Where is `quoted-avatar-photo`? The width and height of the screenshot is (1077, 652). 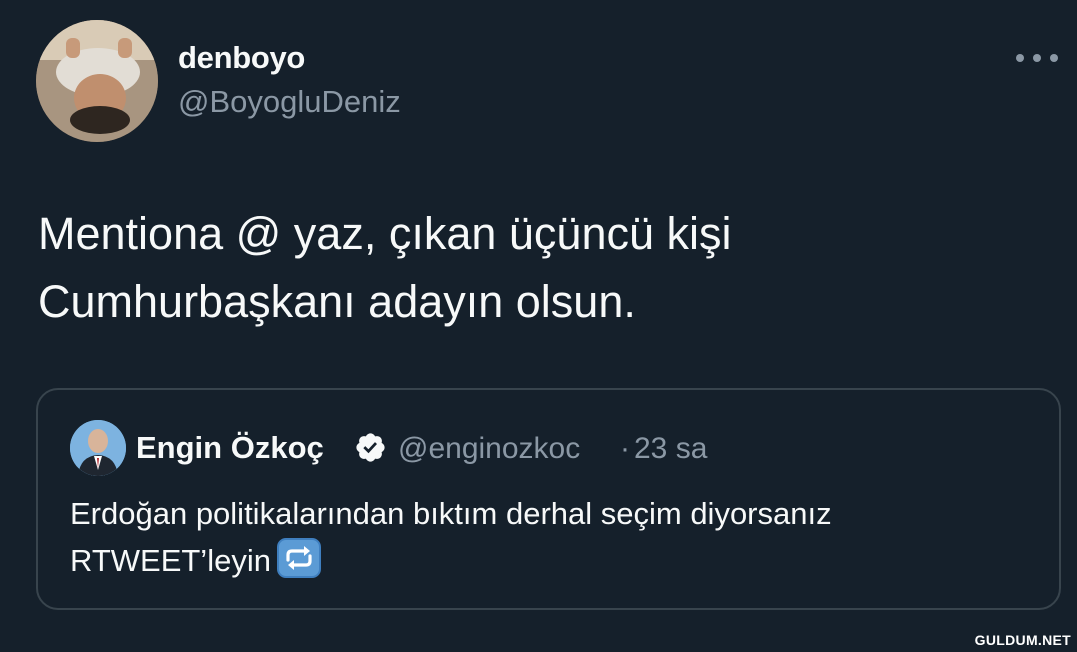 quoted-avatar-photo is located at coordinates (98, 448).